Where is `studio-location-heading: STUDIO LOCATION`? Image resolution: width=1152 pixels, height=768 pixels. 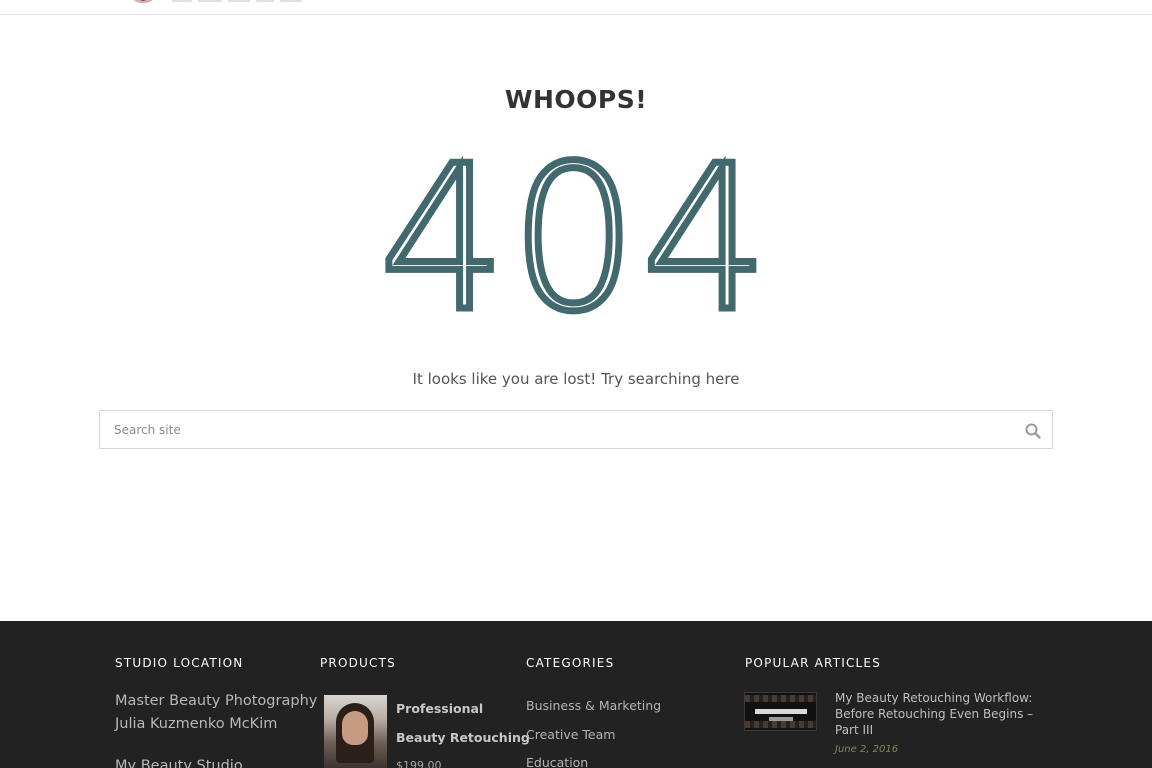
studio-location-heading: STUDIO LOCATION is located at coordinates (179, 663).